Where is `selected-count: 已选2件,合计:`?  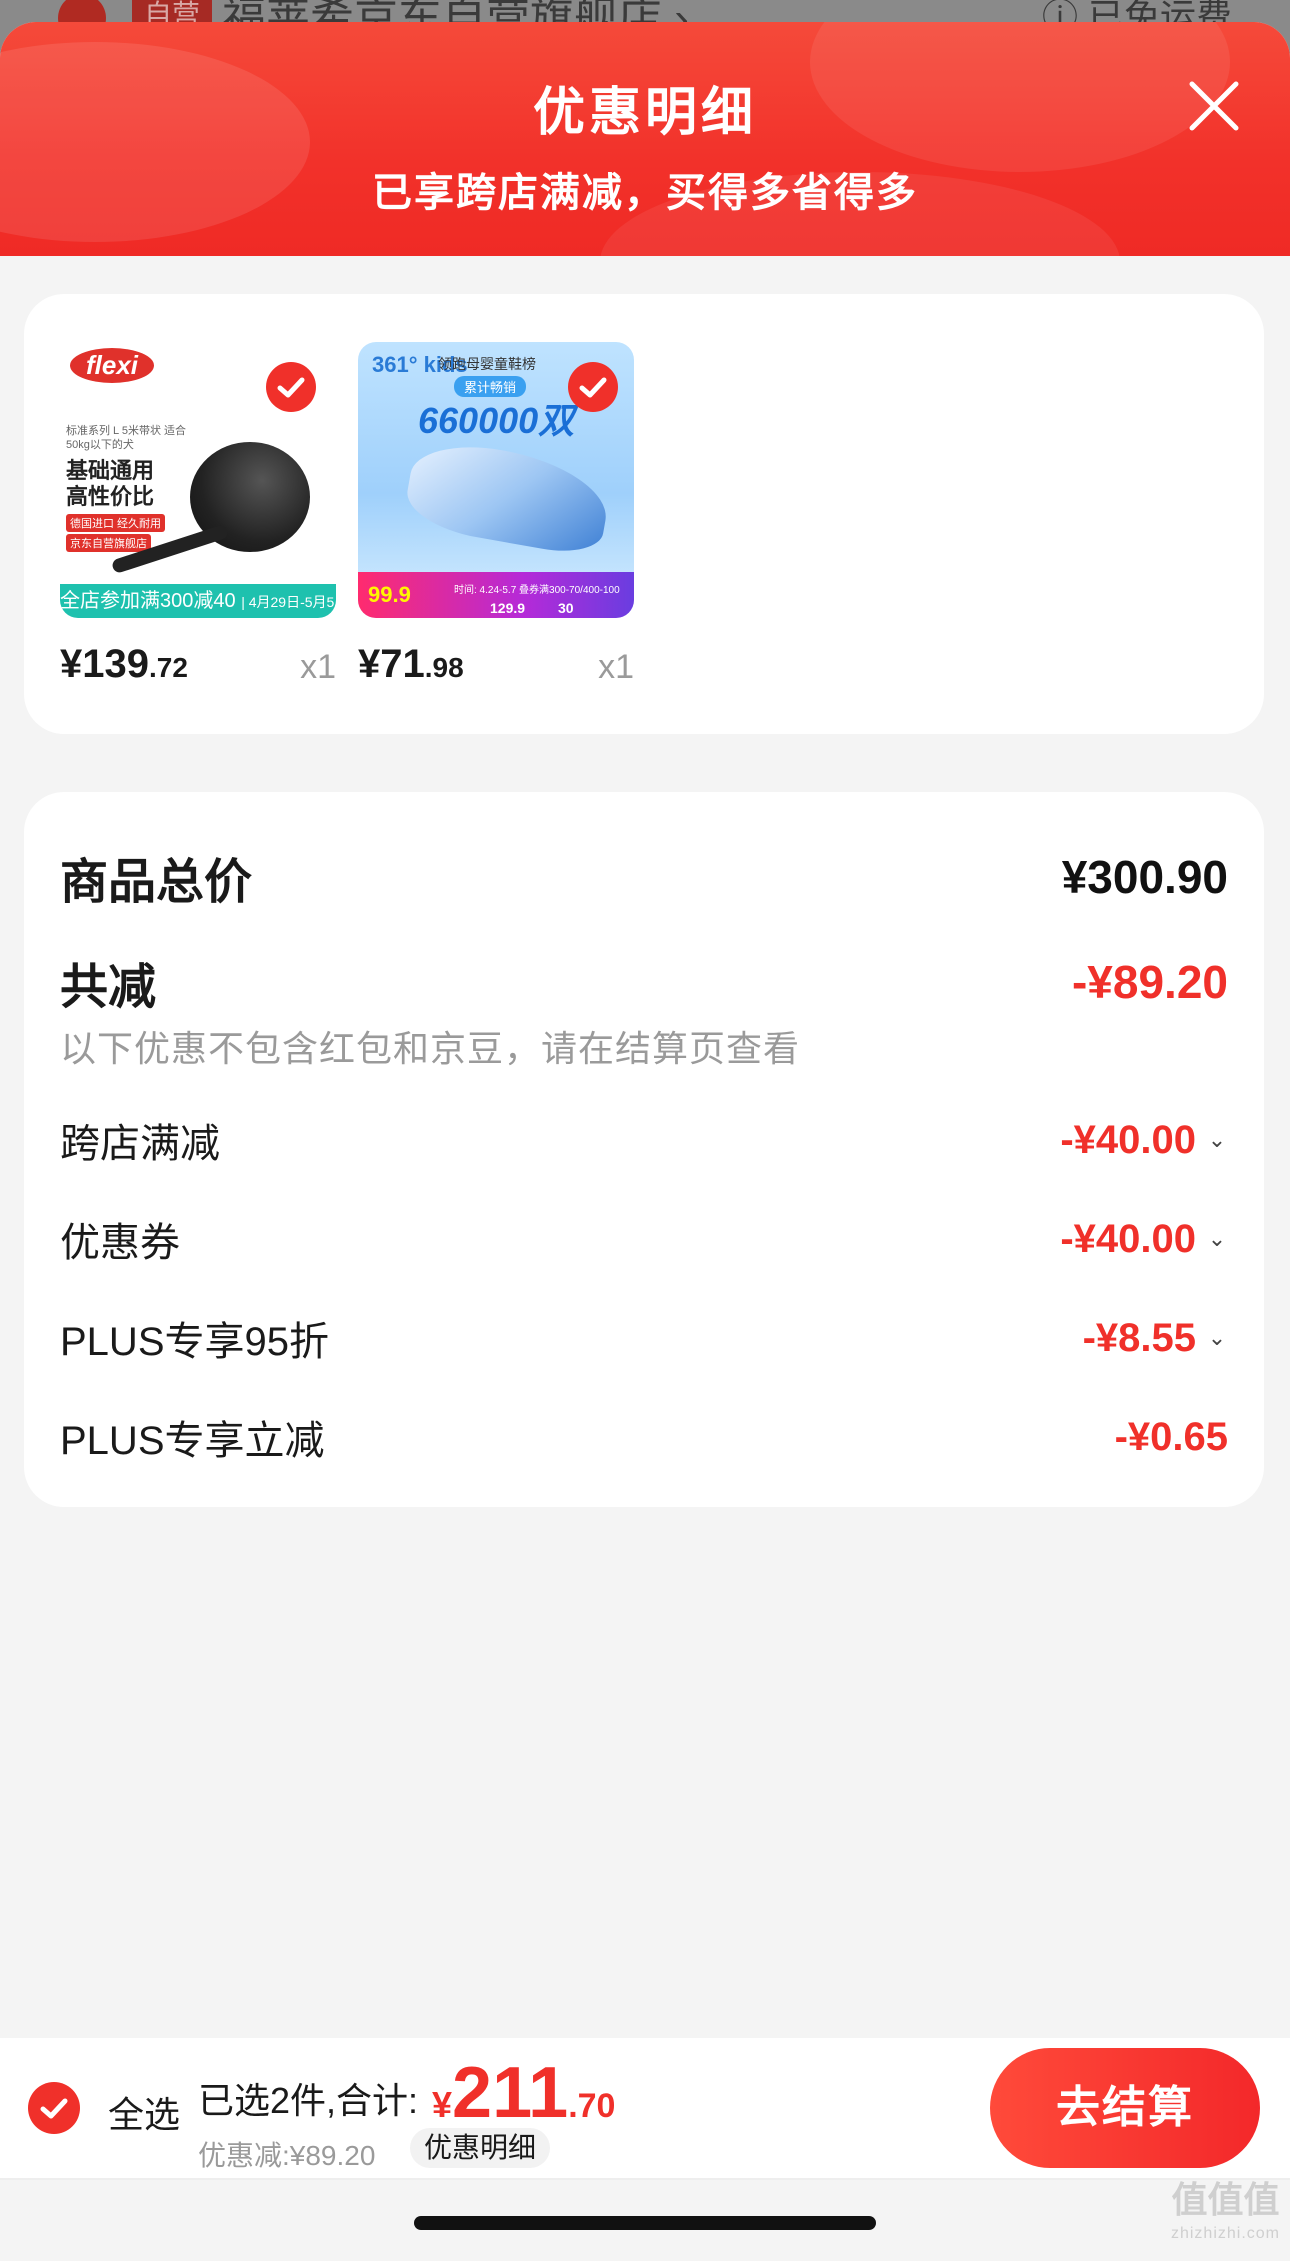
selected-count: 已选2件,合计: is located at coordinates (308, 2100).